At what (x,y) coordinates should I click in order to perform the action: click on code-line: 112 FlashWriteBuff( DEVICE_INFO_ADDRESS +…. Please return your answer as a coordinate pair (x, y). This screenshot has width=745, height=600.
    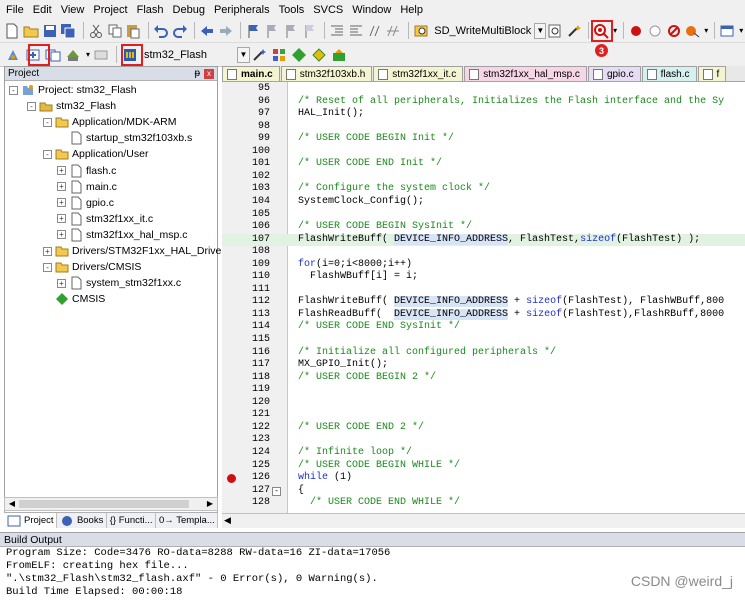
    Looking at the image, I should click on (483, 302).